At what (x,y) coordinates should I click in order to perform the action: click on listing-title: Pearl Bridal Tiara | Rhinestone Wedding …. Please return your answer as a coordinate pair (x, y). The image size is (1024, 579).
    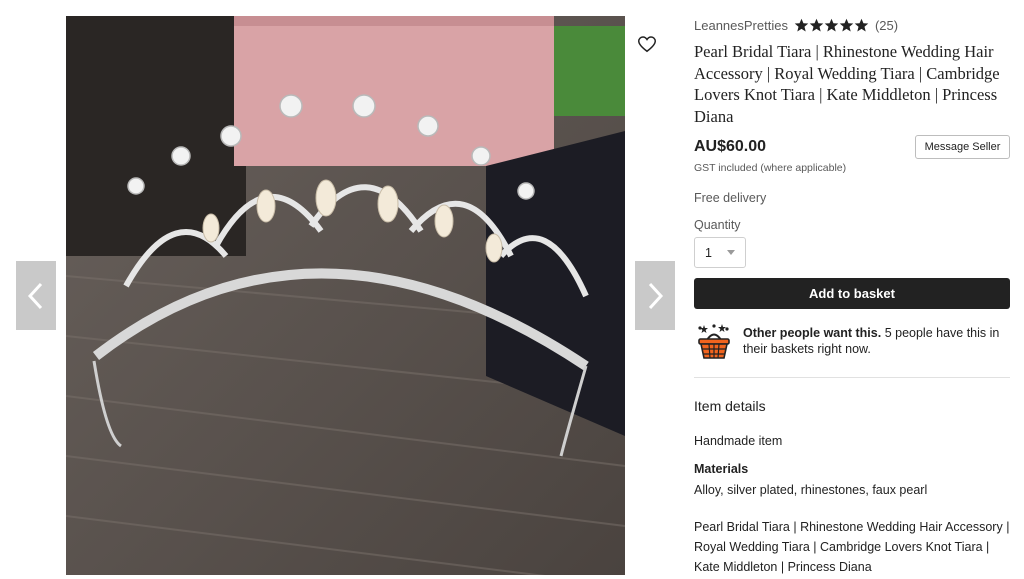
    Looking at the image, I should click on (847, 84).